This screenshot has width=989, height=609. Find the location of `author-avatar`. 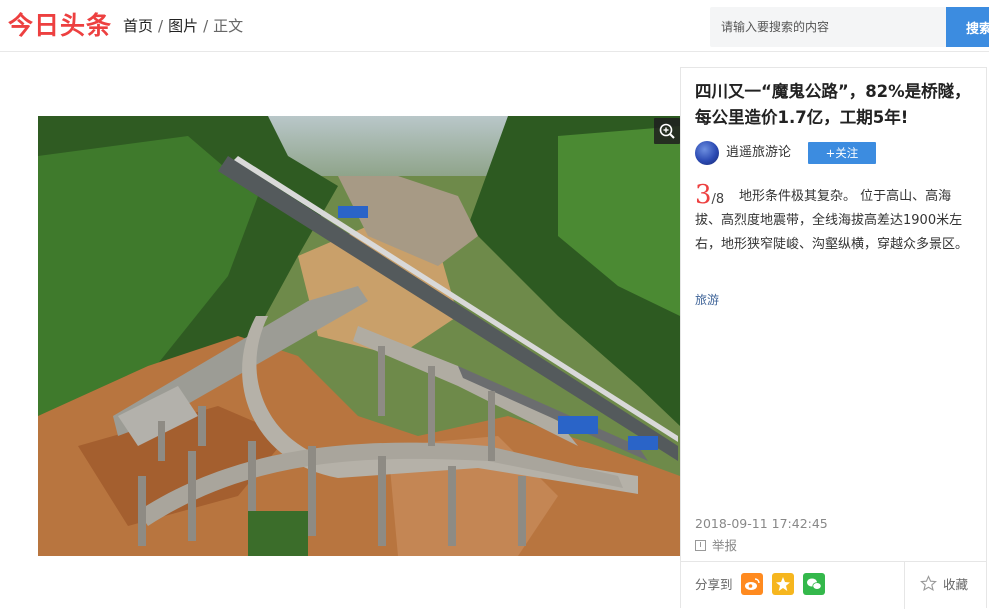

author-avatar is located at coordinates (707, 153).